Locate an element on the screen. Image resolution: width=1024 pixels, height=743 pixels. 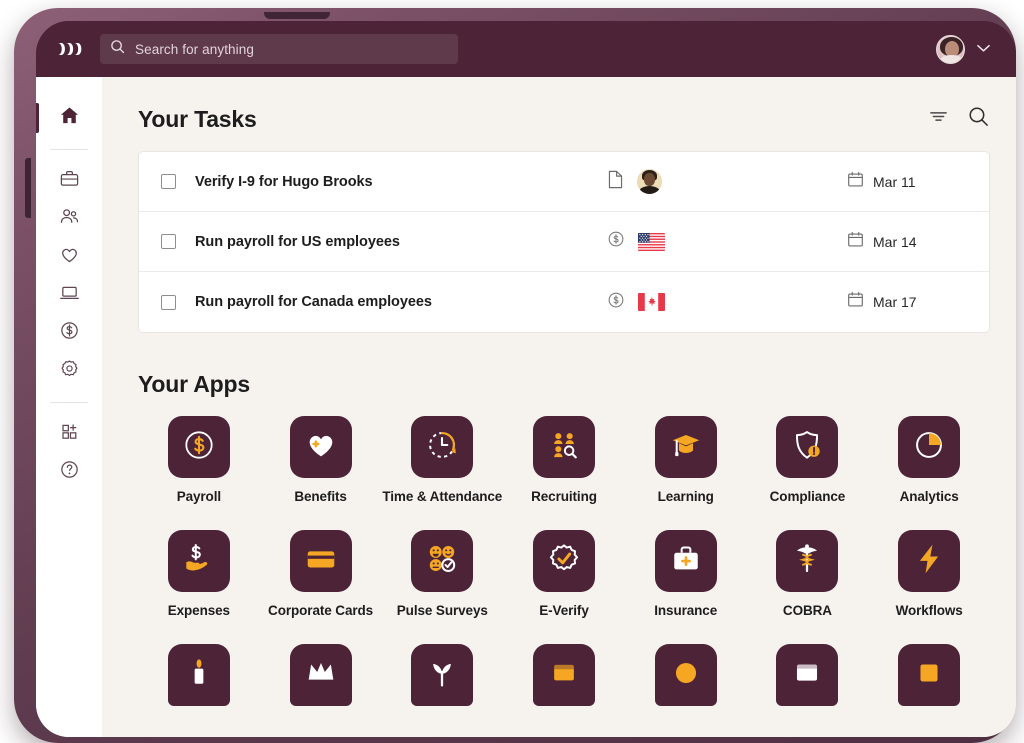
candle-icon is located at coordinates (199, 675).